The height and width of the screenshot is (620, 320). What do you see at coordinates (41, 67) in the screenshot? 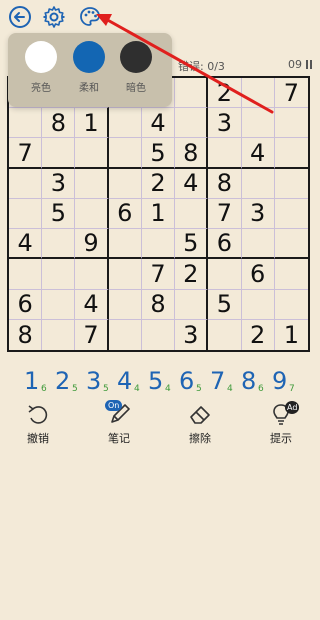
I see `theme-option-light: 亮色` at bounding box center [41, 67].